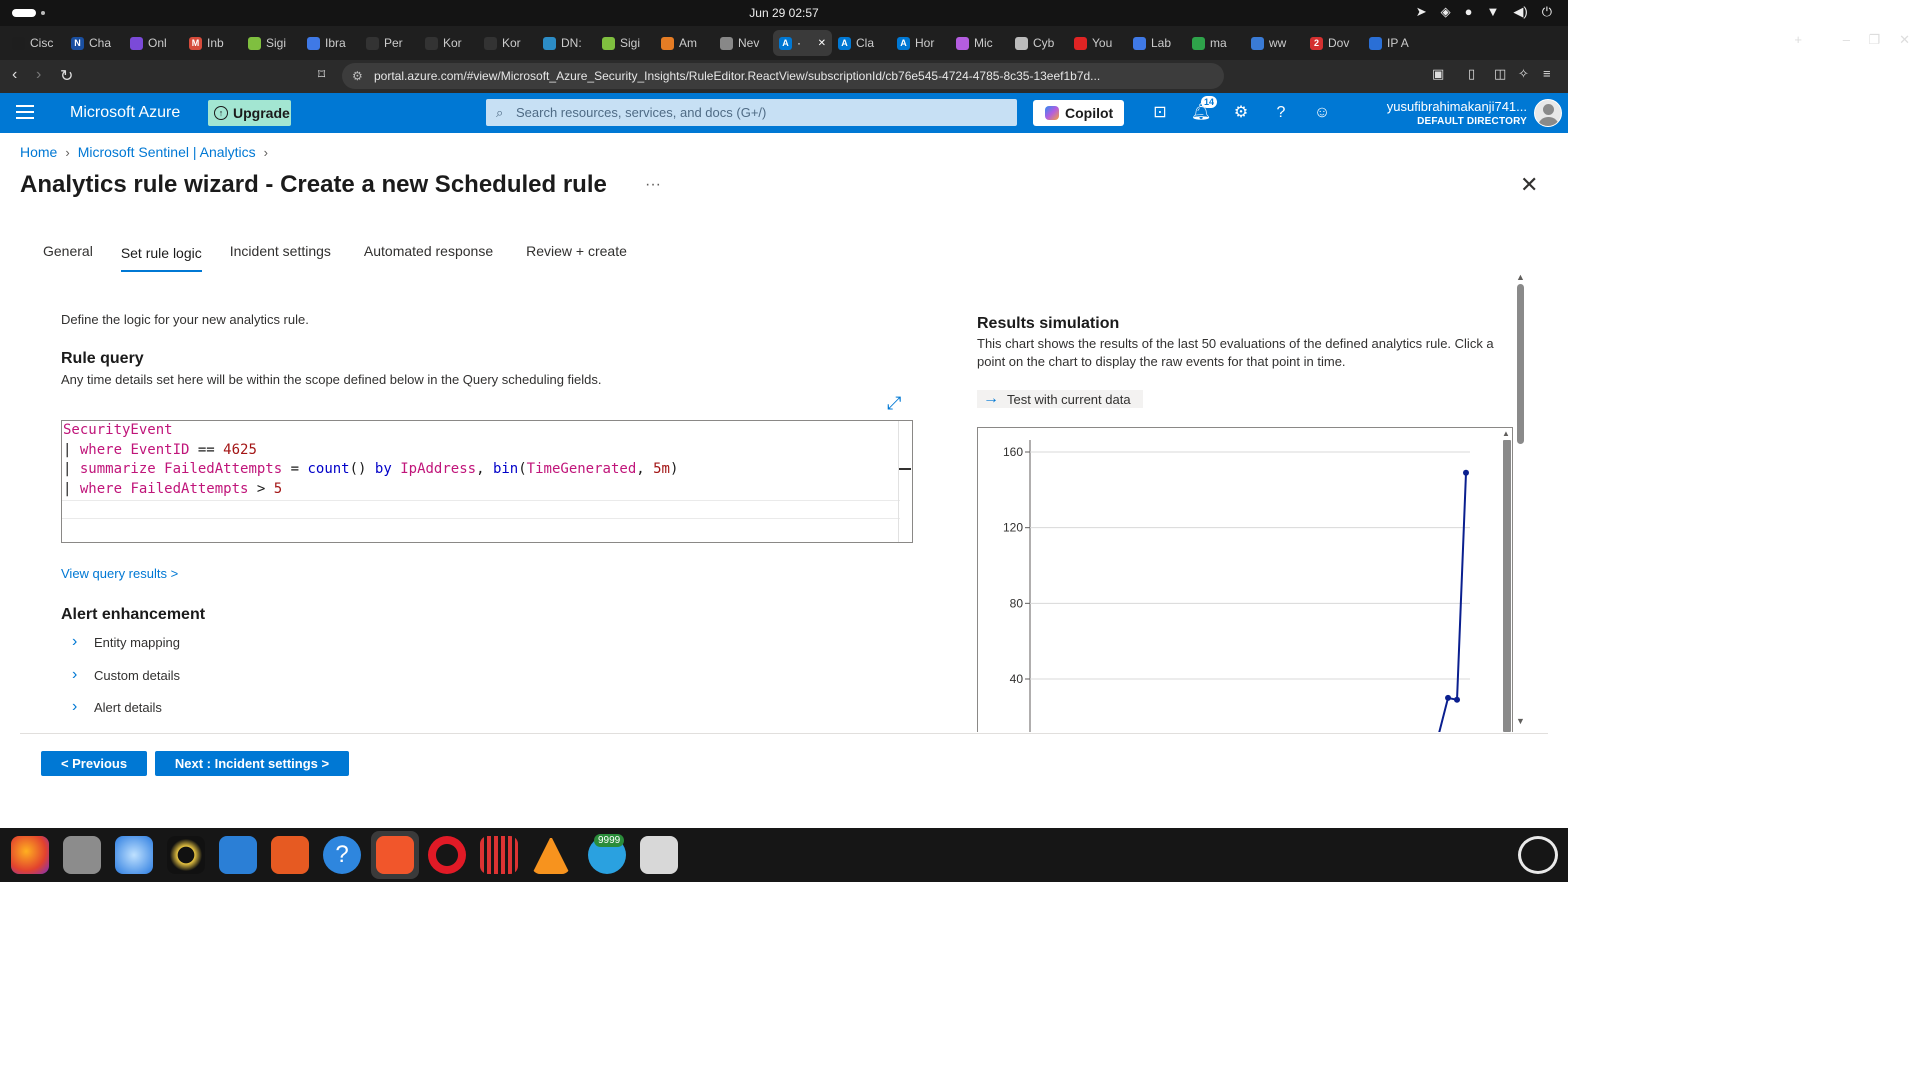 This screenshot has width=1920, height=1080. Describe the element at coordinates (125, 113) in the screenshot. I see `azure-brand: Microsoft Azure` at that location.